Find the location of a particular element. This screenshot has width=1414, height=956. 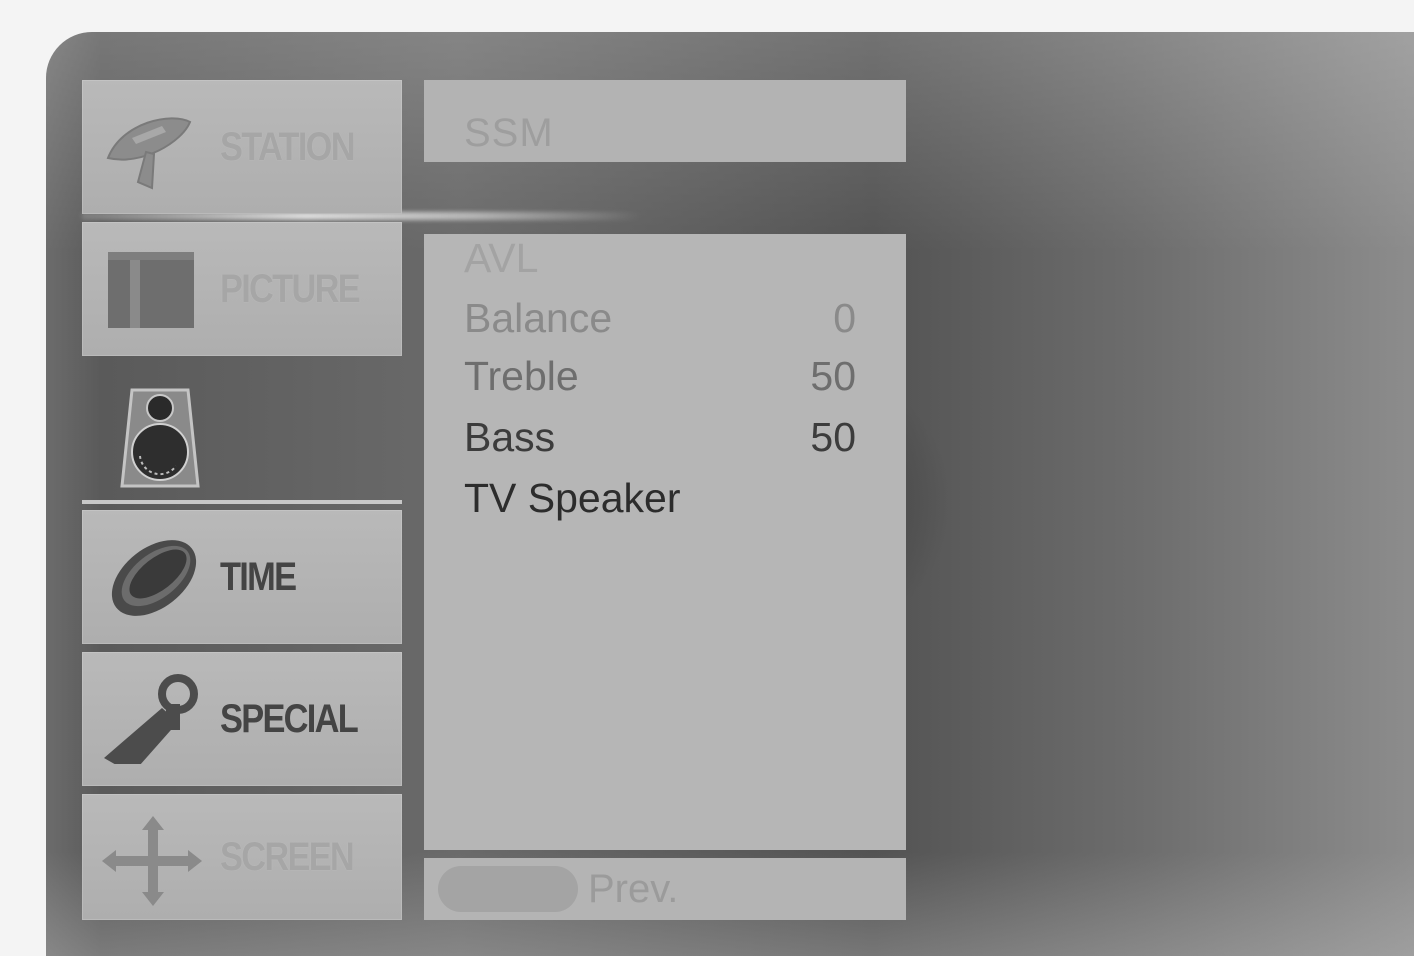

submenu-item-tv-speaker: TV Speaker is located at coordinates (664, 498).